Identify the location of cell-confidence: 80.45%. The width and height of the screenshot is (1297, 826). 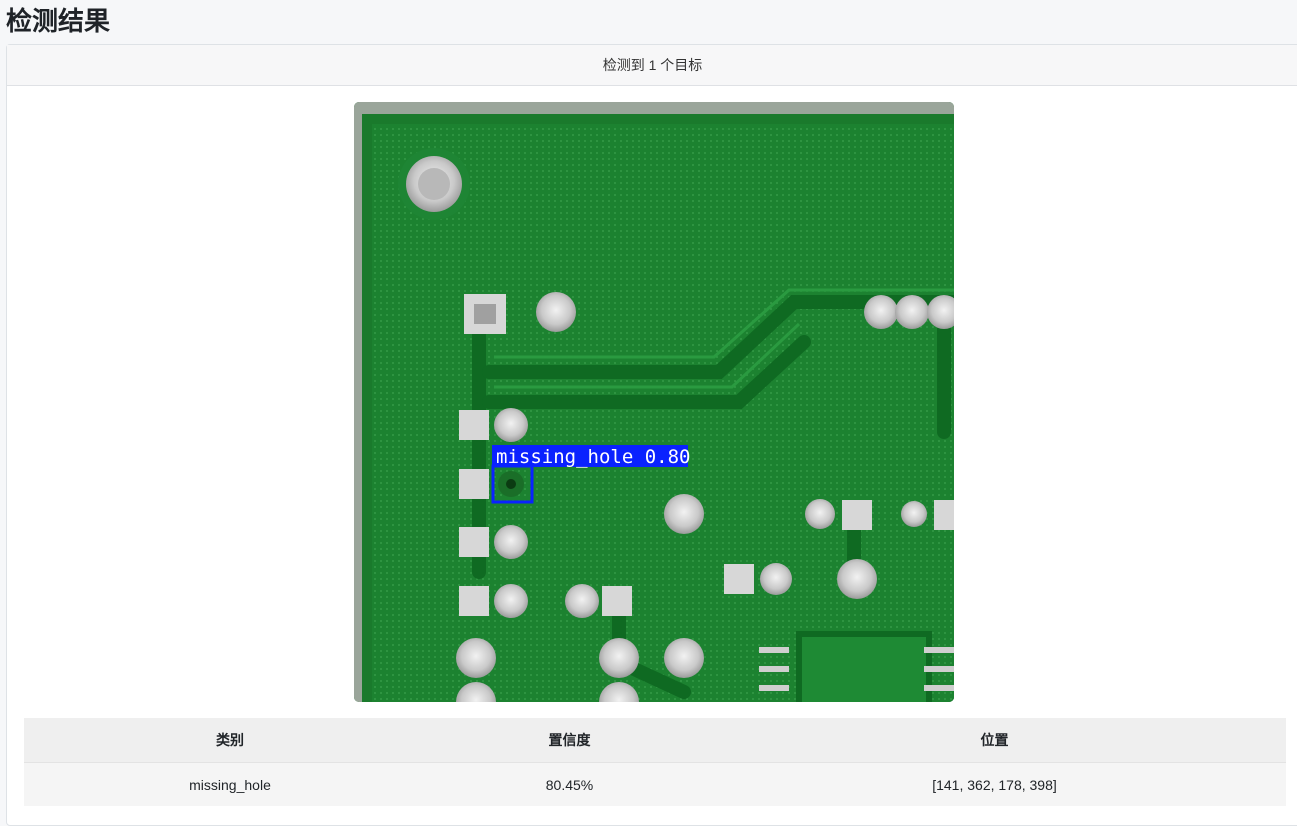
(569, 784).